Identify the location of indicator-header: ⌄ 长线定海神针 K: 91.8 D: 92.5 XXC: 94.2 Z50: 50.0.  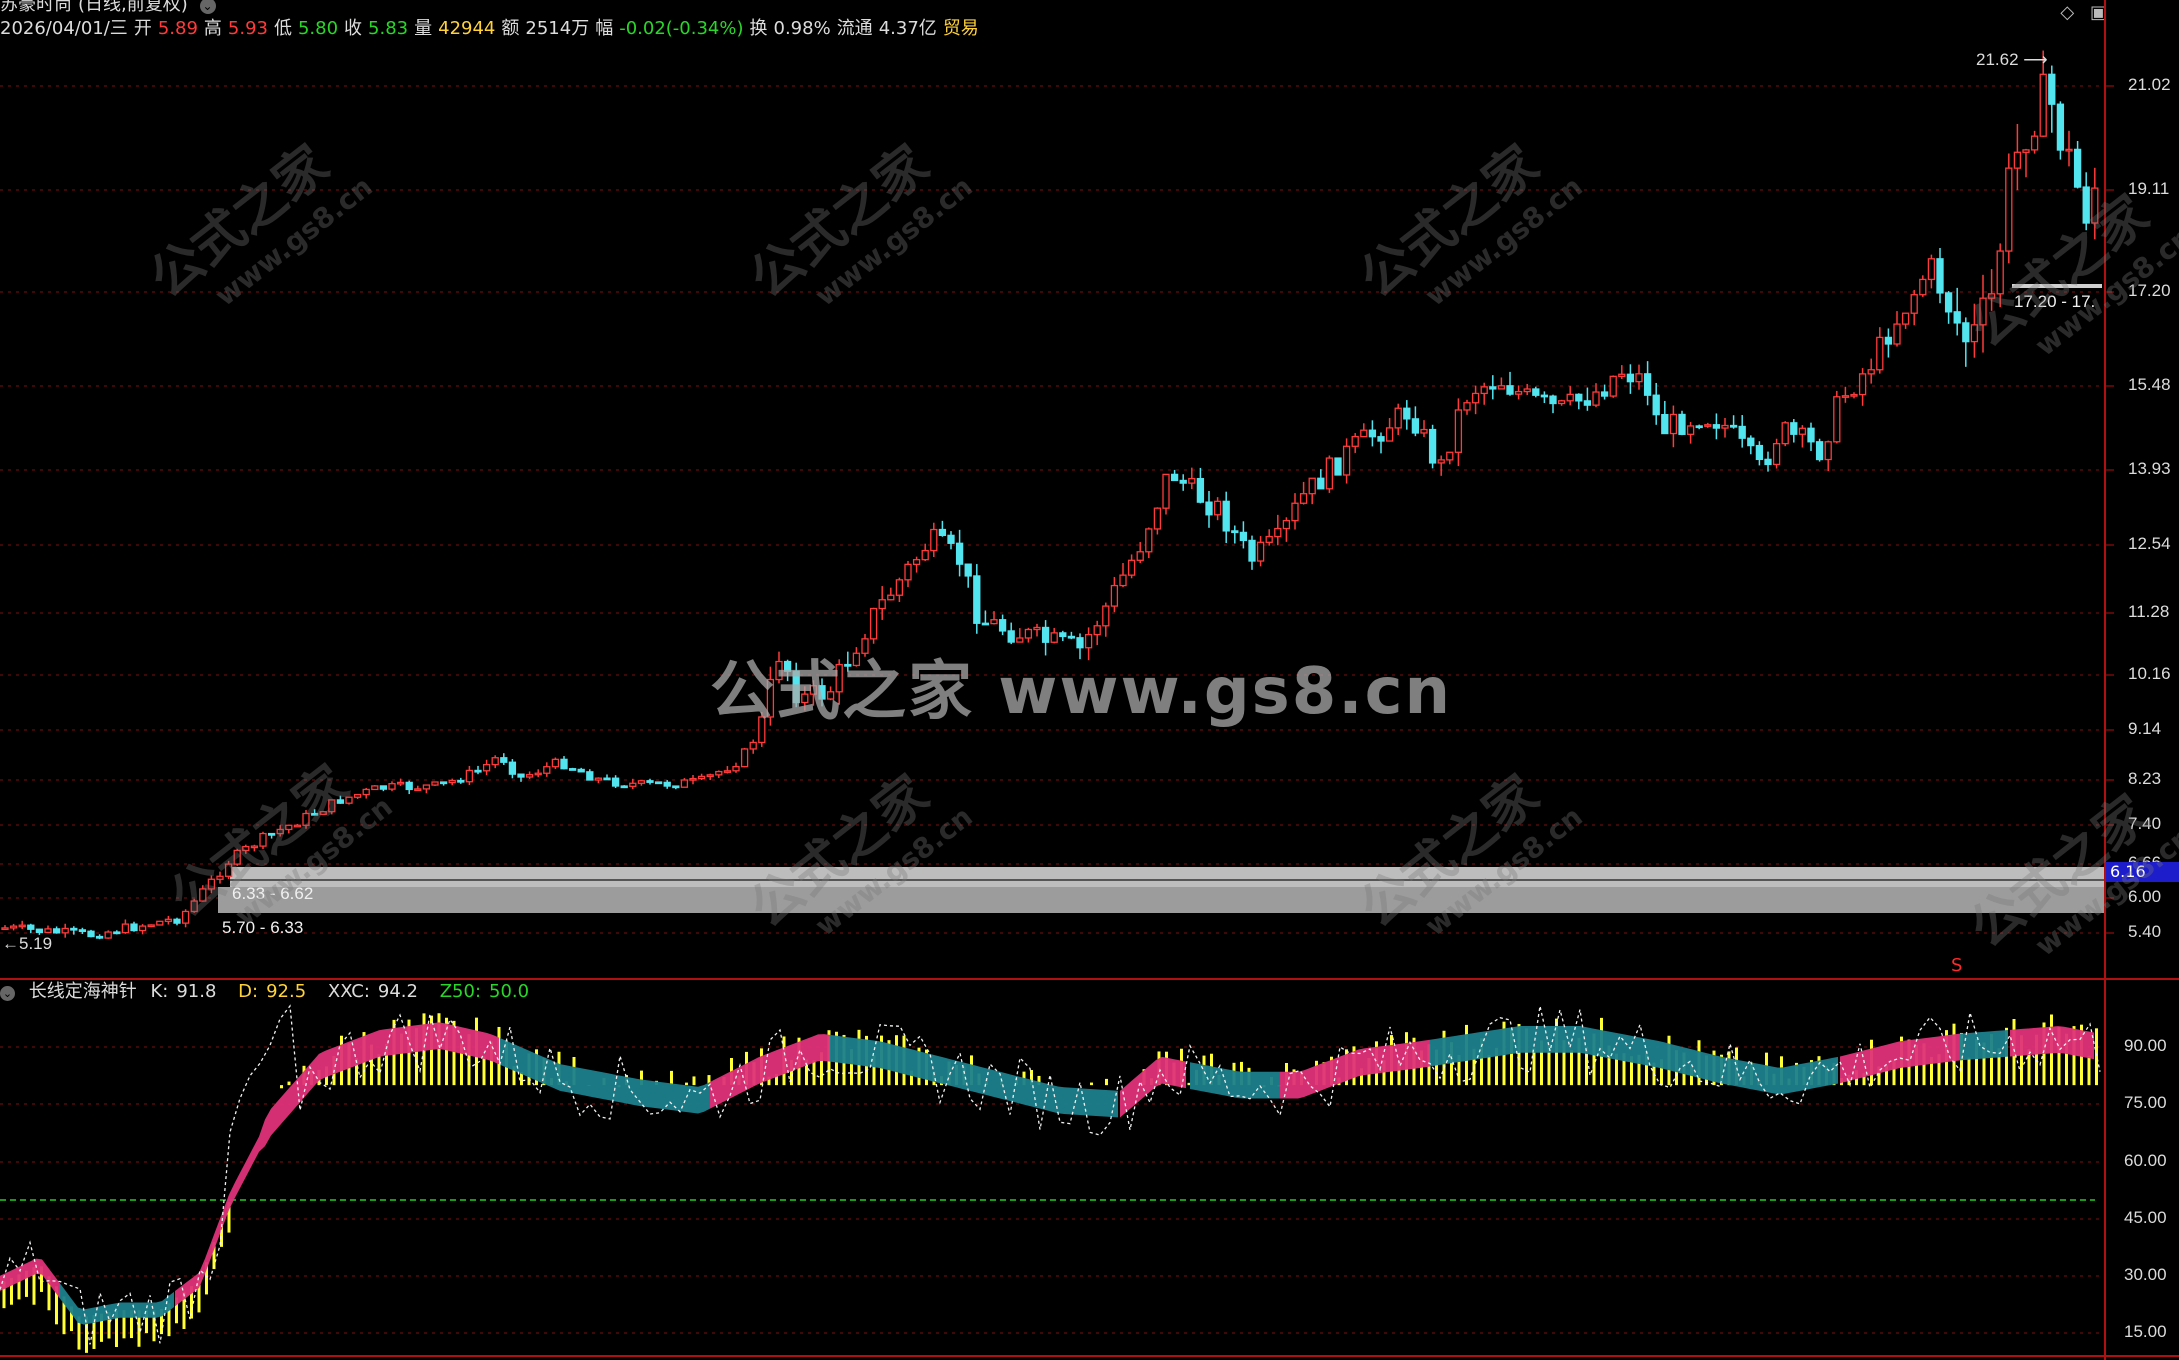
(272, 992).